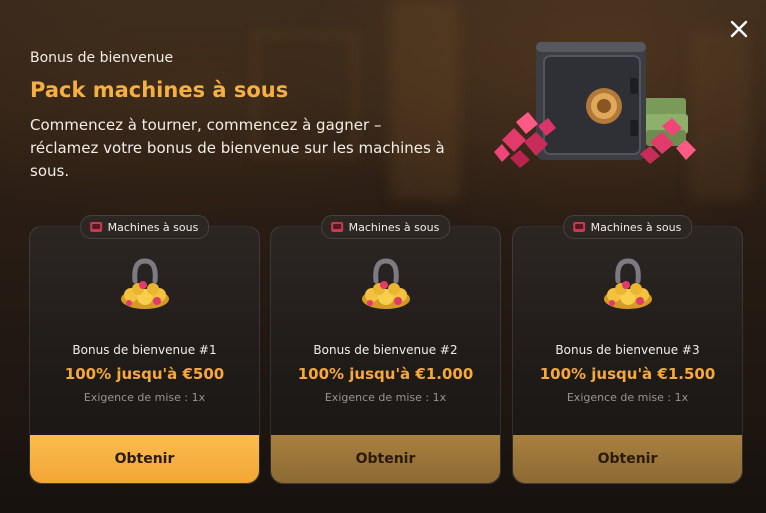 Image resolution: width=766 pixels, height=513 pixels. I want to click on bonus-name: Bonus de bienvenue #3, so click(627, 350).